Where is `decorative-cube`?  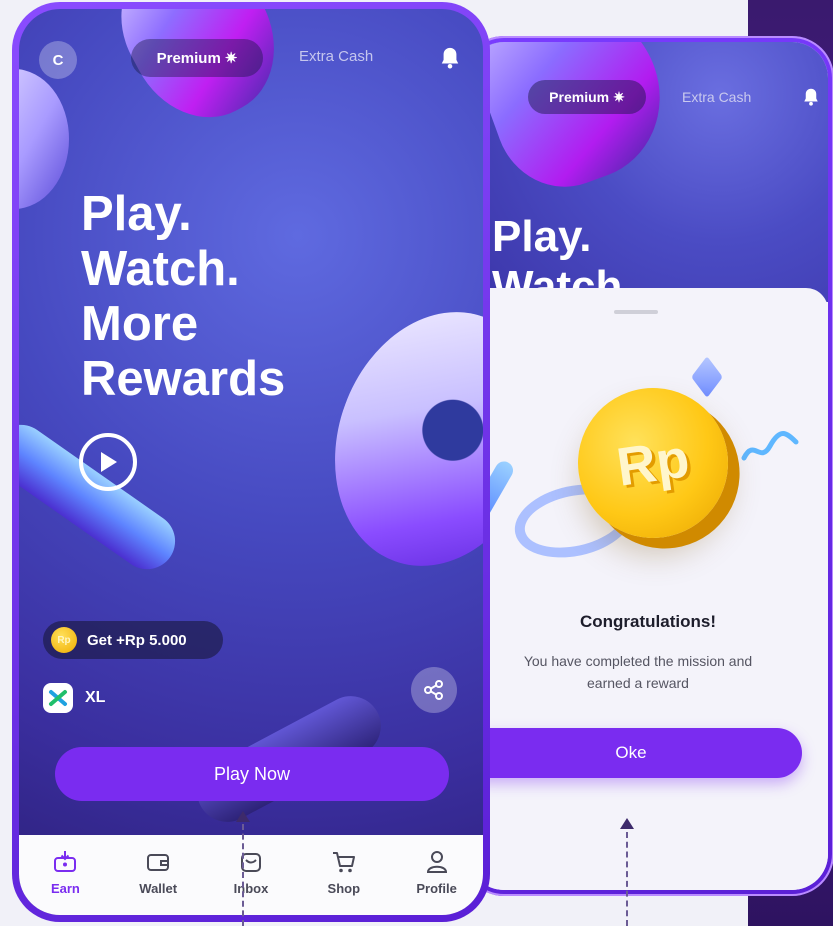 decorative-cube is located at coordinates (707, 377).